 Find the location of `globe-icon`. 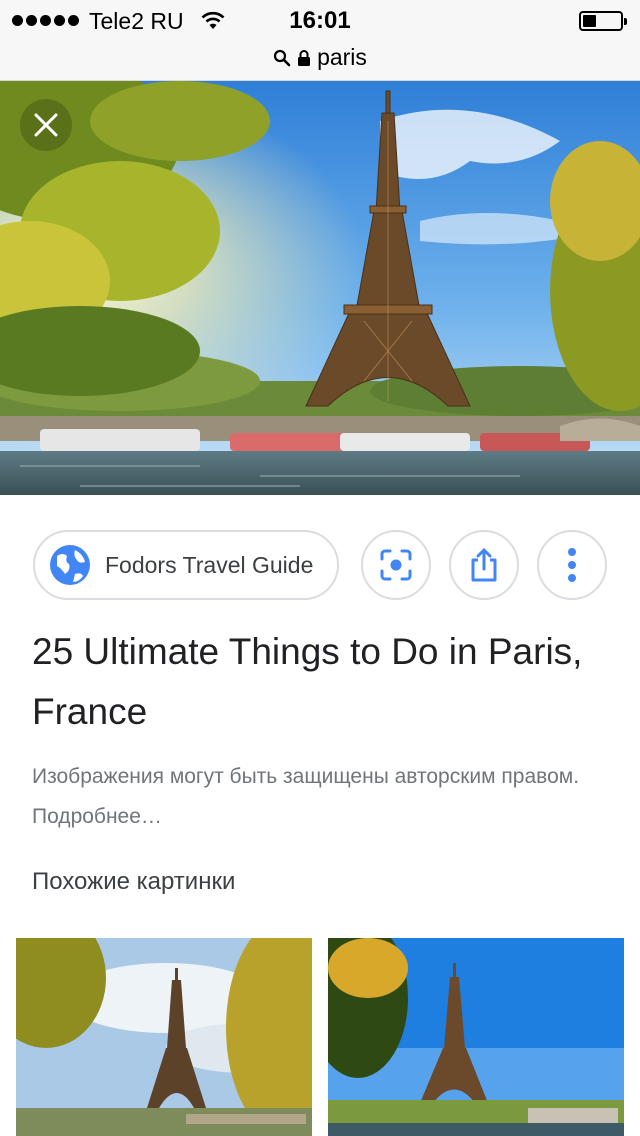

globe-icon is located at coordinates (70, 565).